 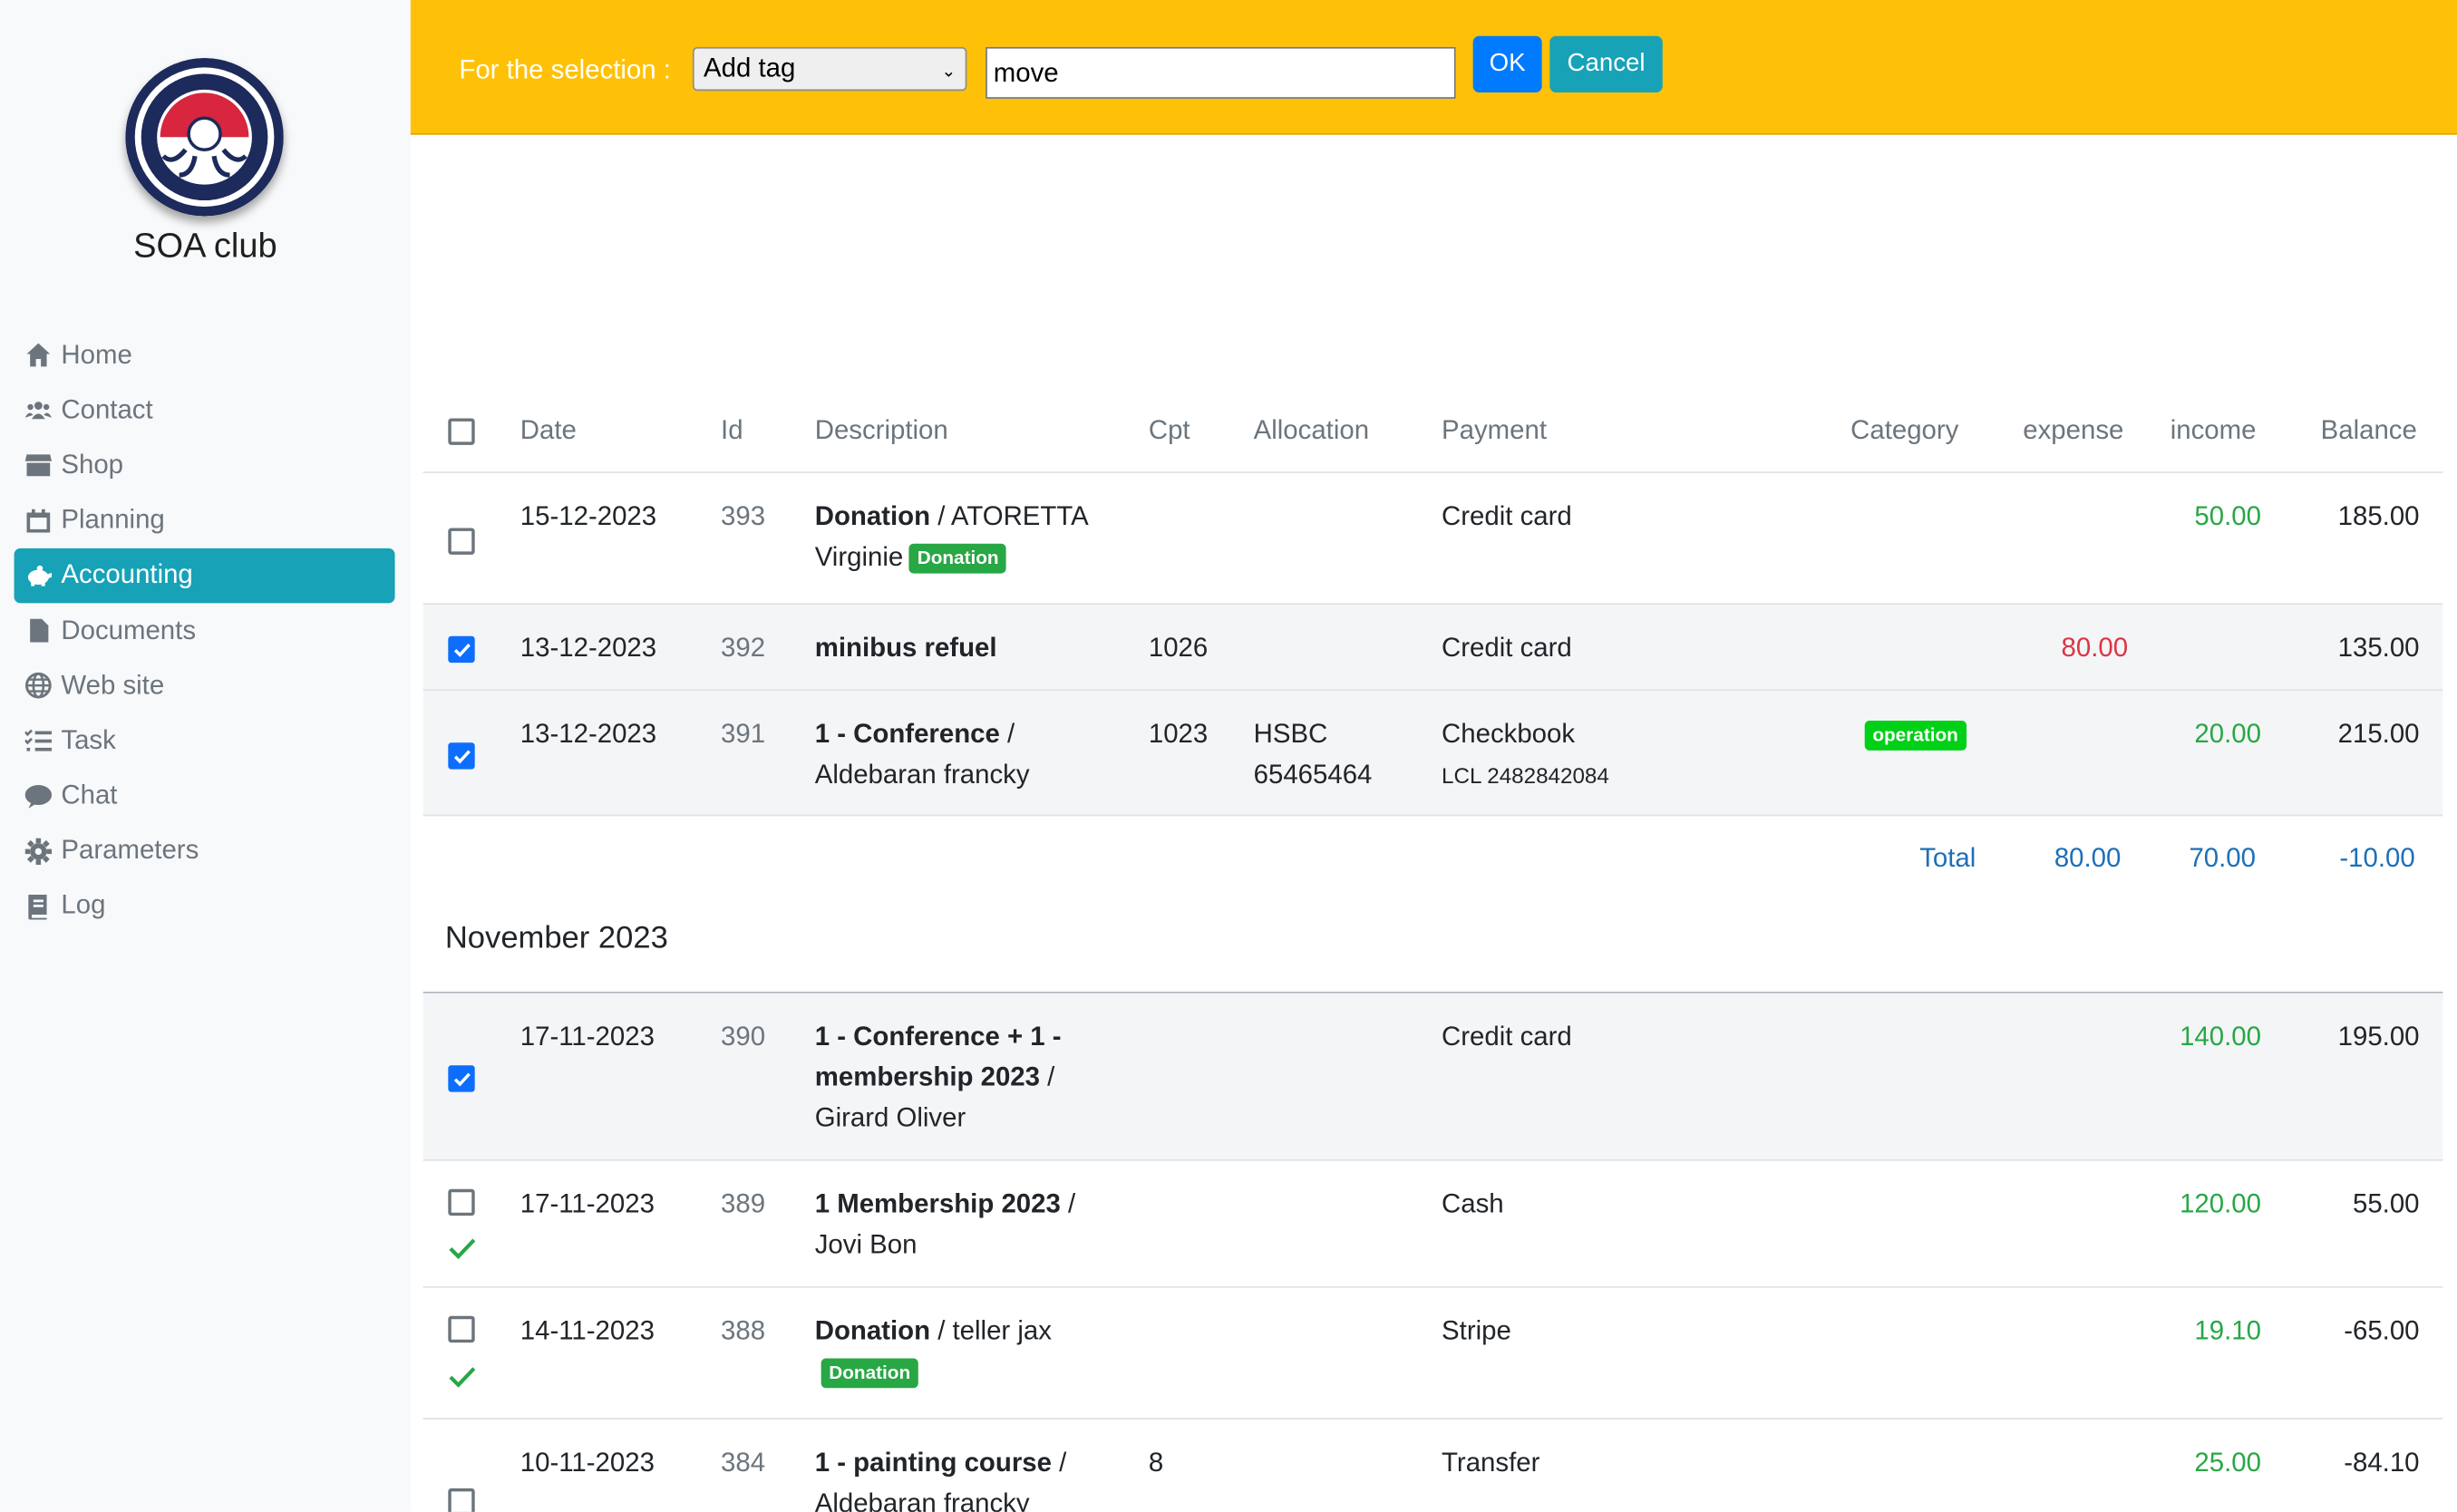 I want to click on sidebar-item-label: Task, so click(x=88, y=740).